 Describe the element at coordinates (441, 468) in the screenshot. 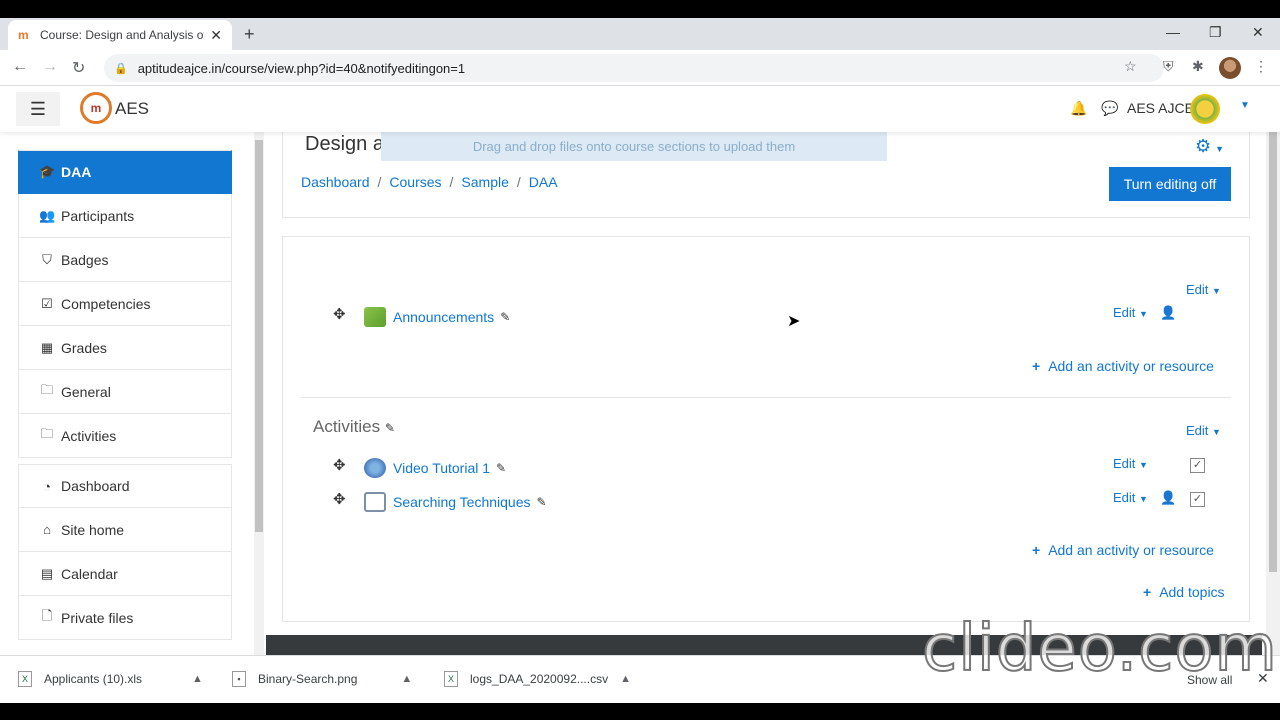

I see `activity-name: Video Tutorial 1` at that location.